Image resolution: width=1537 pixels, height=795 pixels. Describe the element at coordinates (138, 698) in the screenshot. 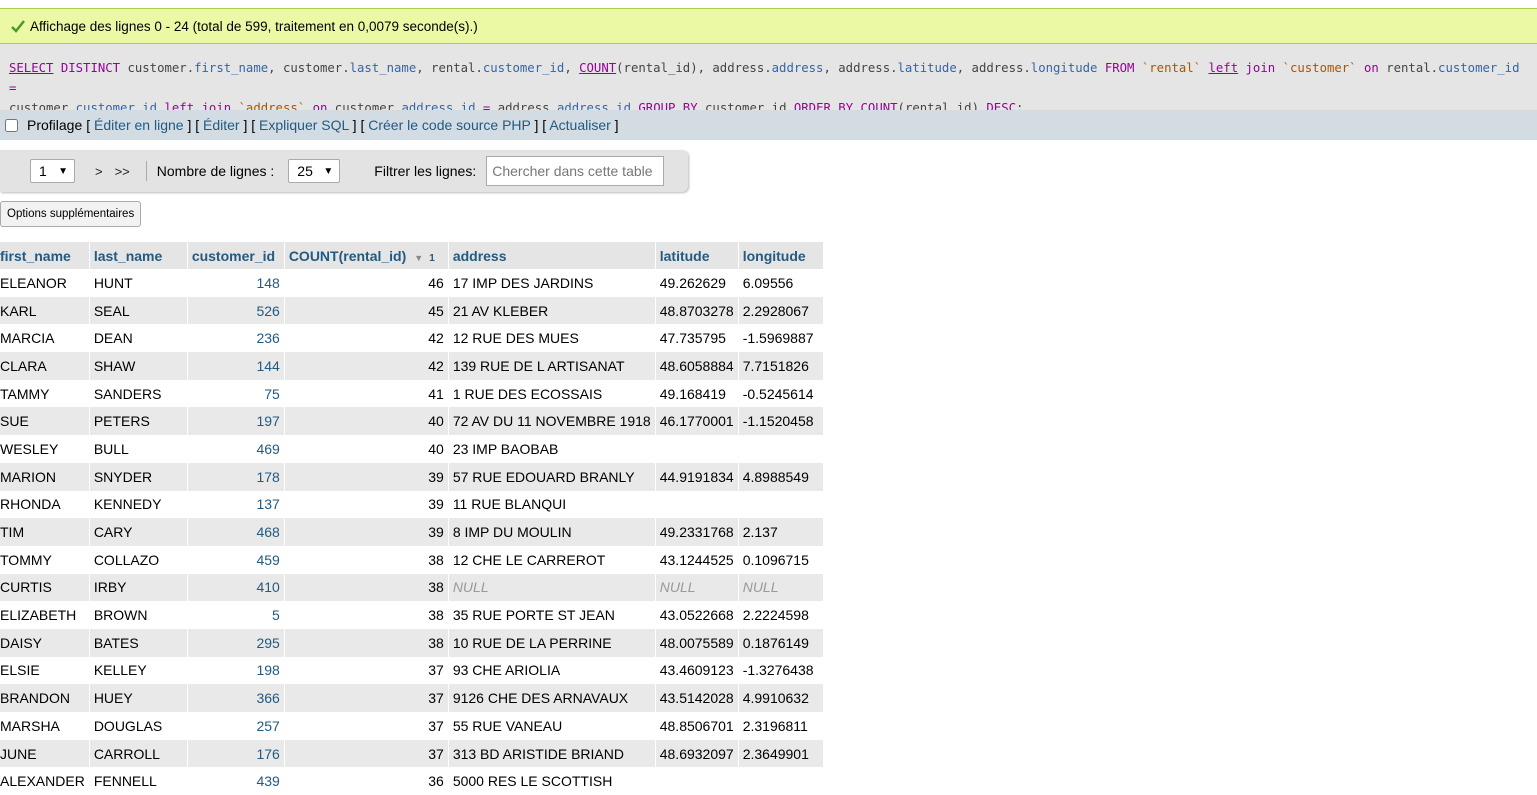

I see `table-cell-last-name: HUEY` at that location.